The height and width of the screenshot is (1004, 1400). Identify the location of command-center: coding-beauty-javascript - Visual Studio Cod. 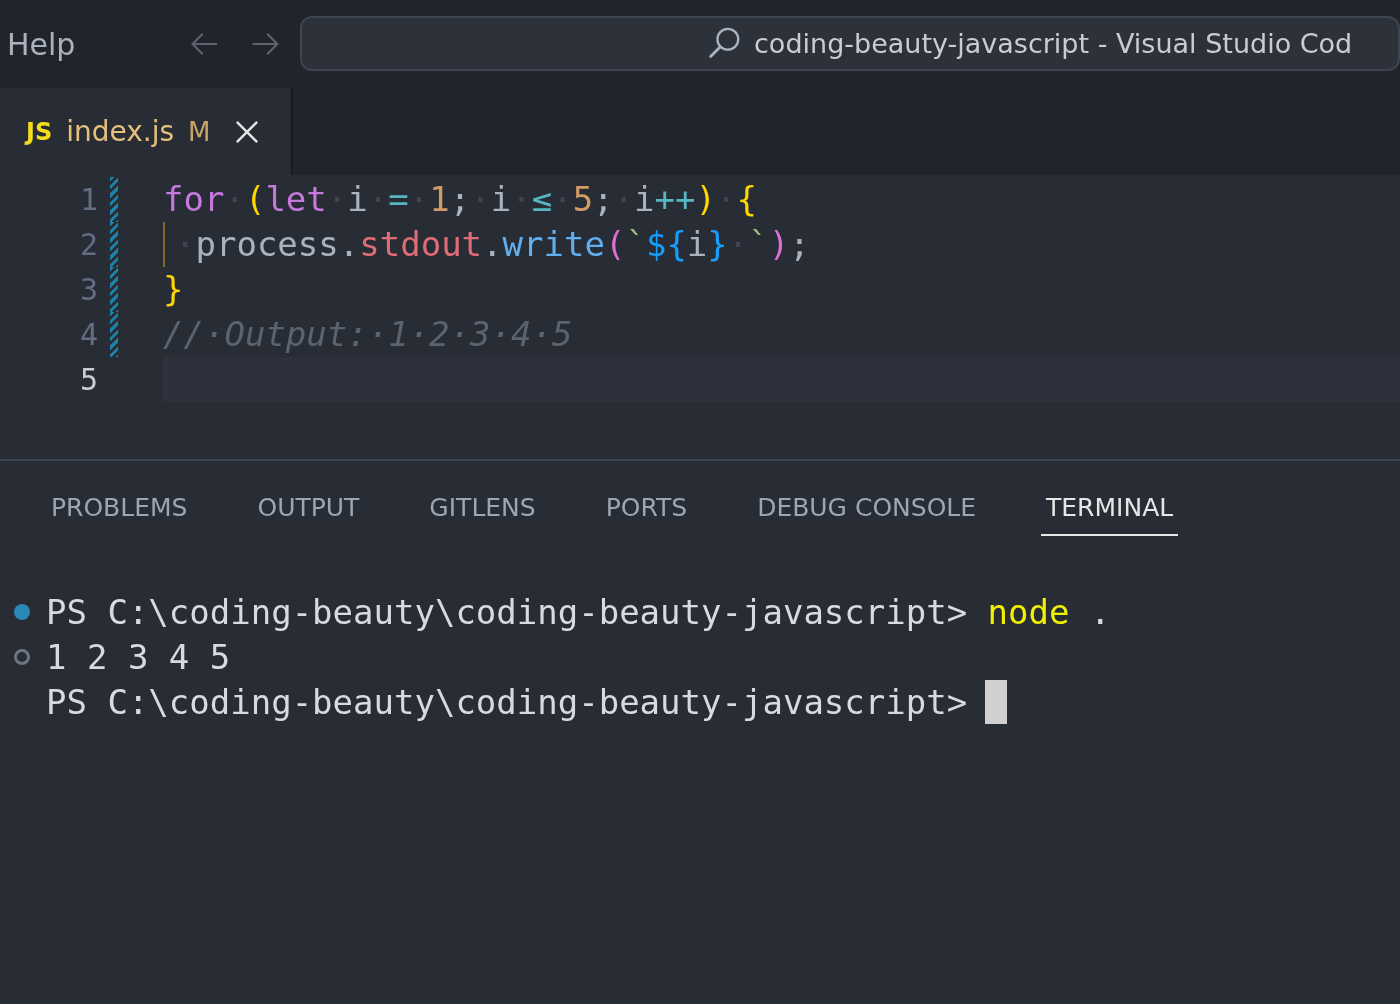
(850, 43).